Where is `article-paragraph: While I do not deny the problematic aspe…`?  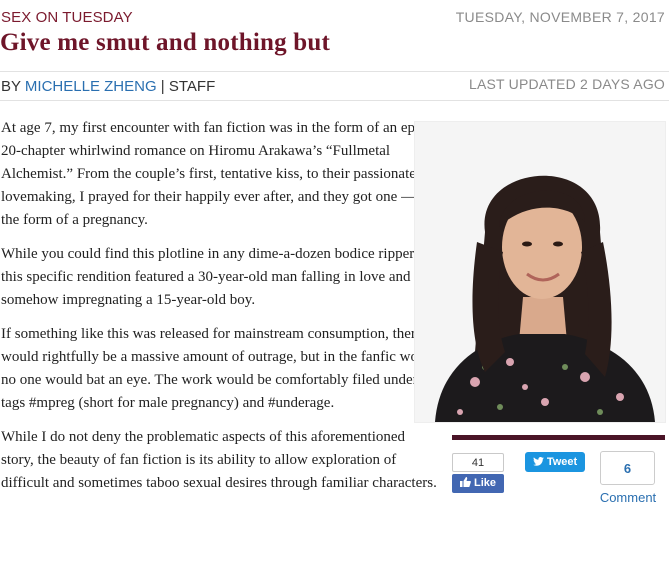 article-paragraph: While I do not deny the problematic aspe… is located at coordinates (219, 460).